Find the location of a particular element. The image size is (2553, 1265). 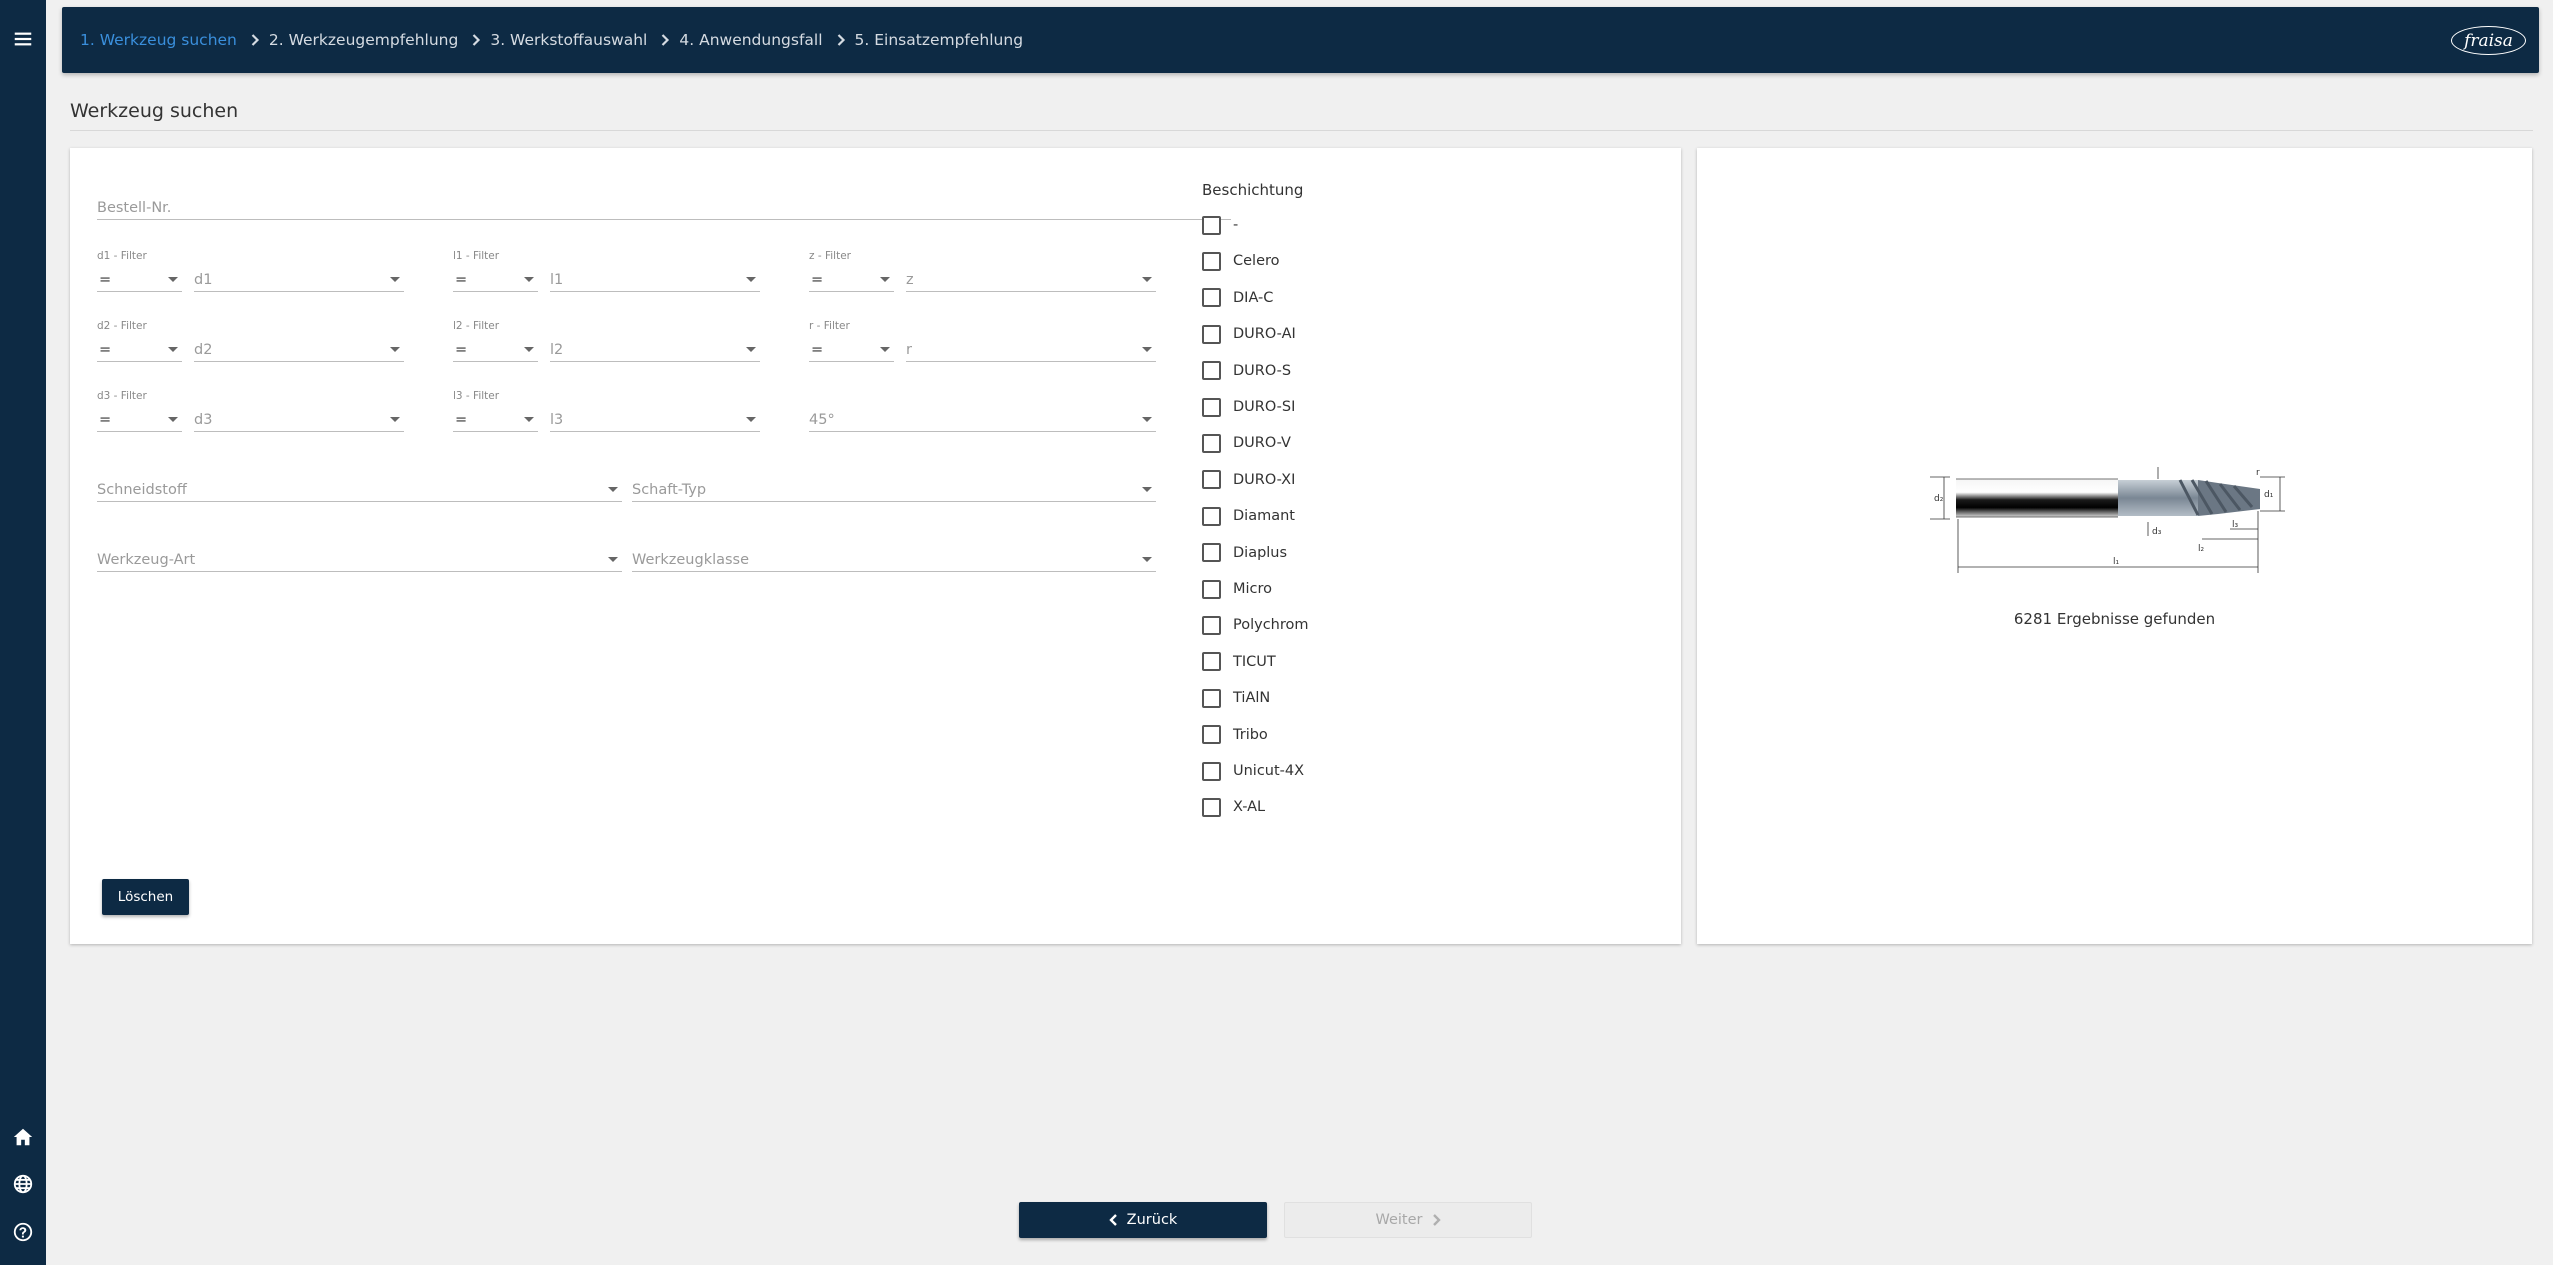

coating-checkbox-item: Micro is located at coordinates (1237, 589).